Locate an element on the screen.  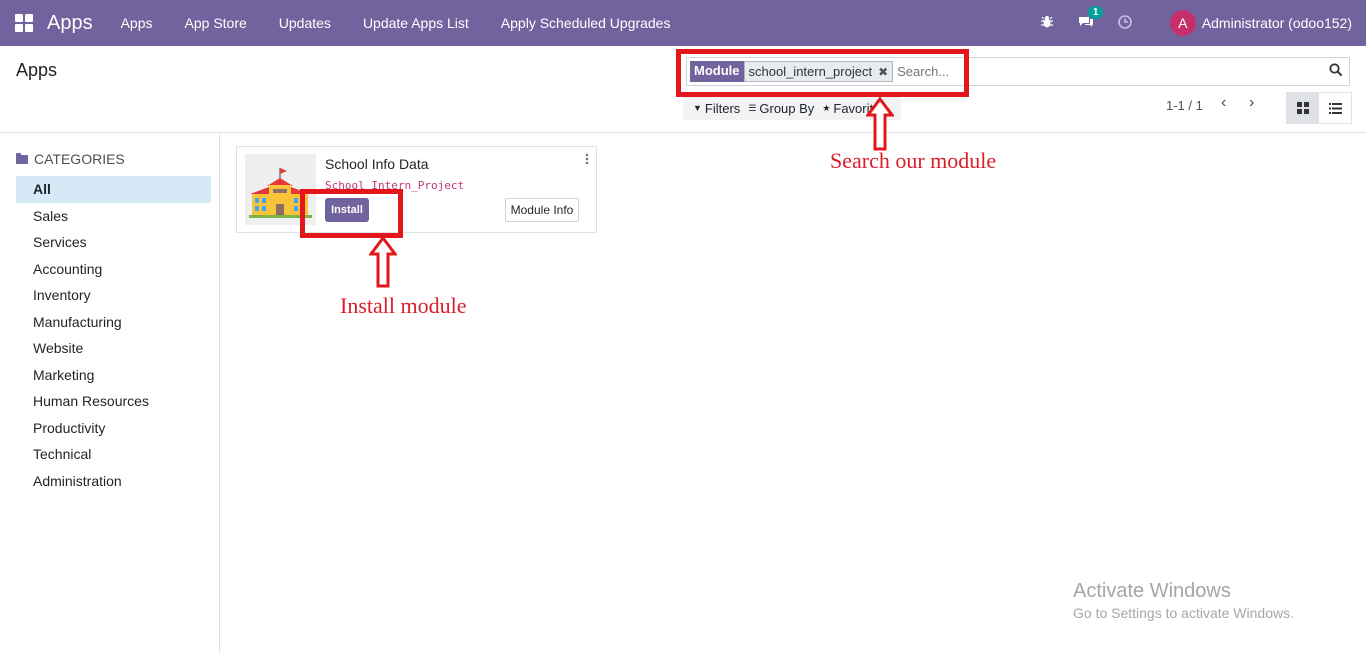
debug-bug-icon is located at coordinates (1047, 23).